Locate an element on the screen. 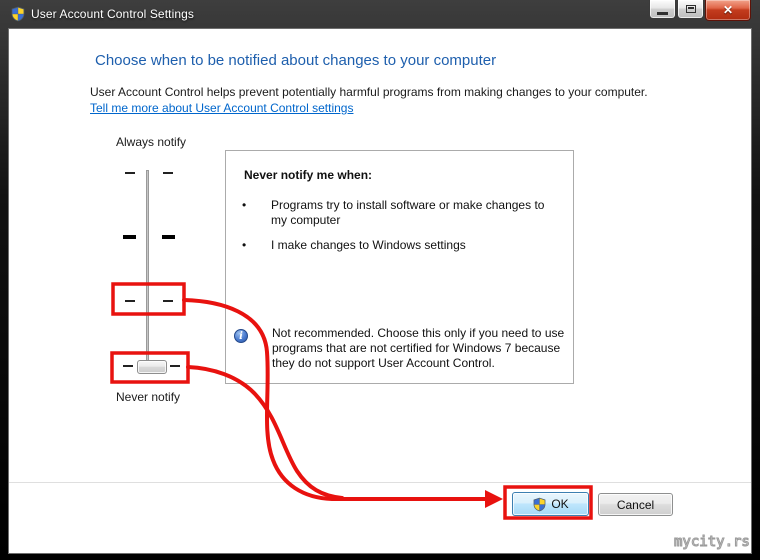  close-button: ✕ is located at coordinates (728, 10).